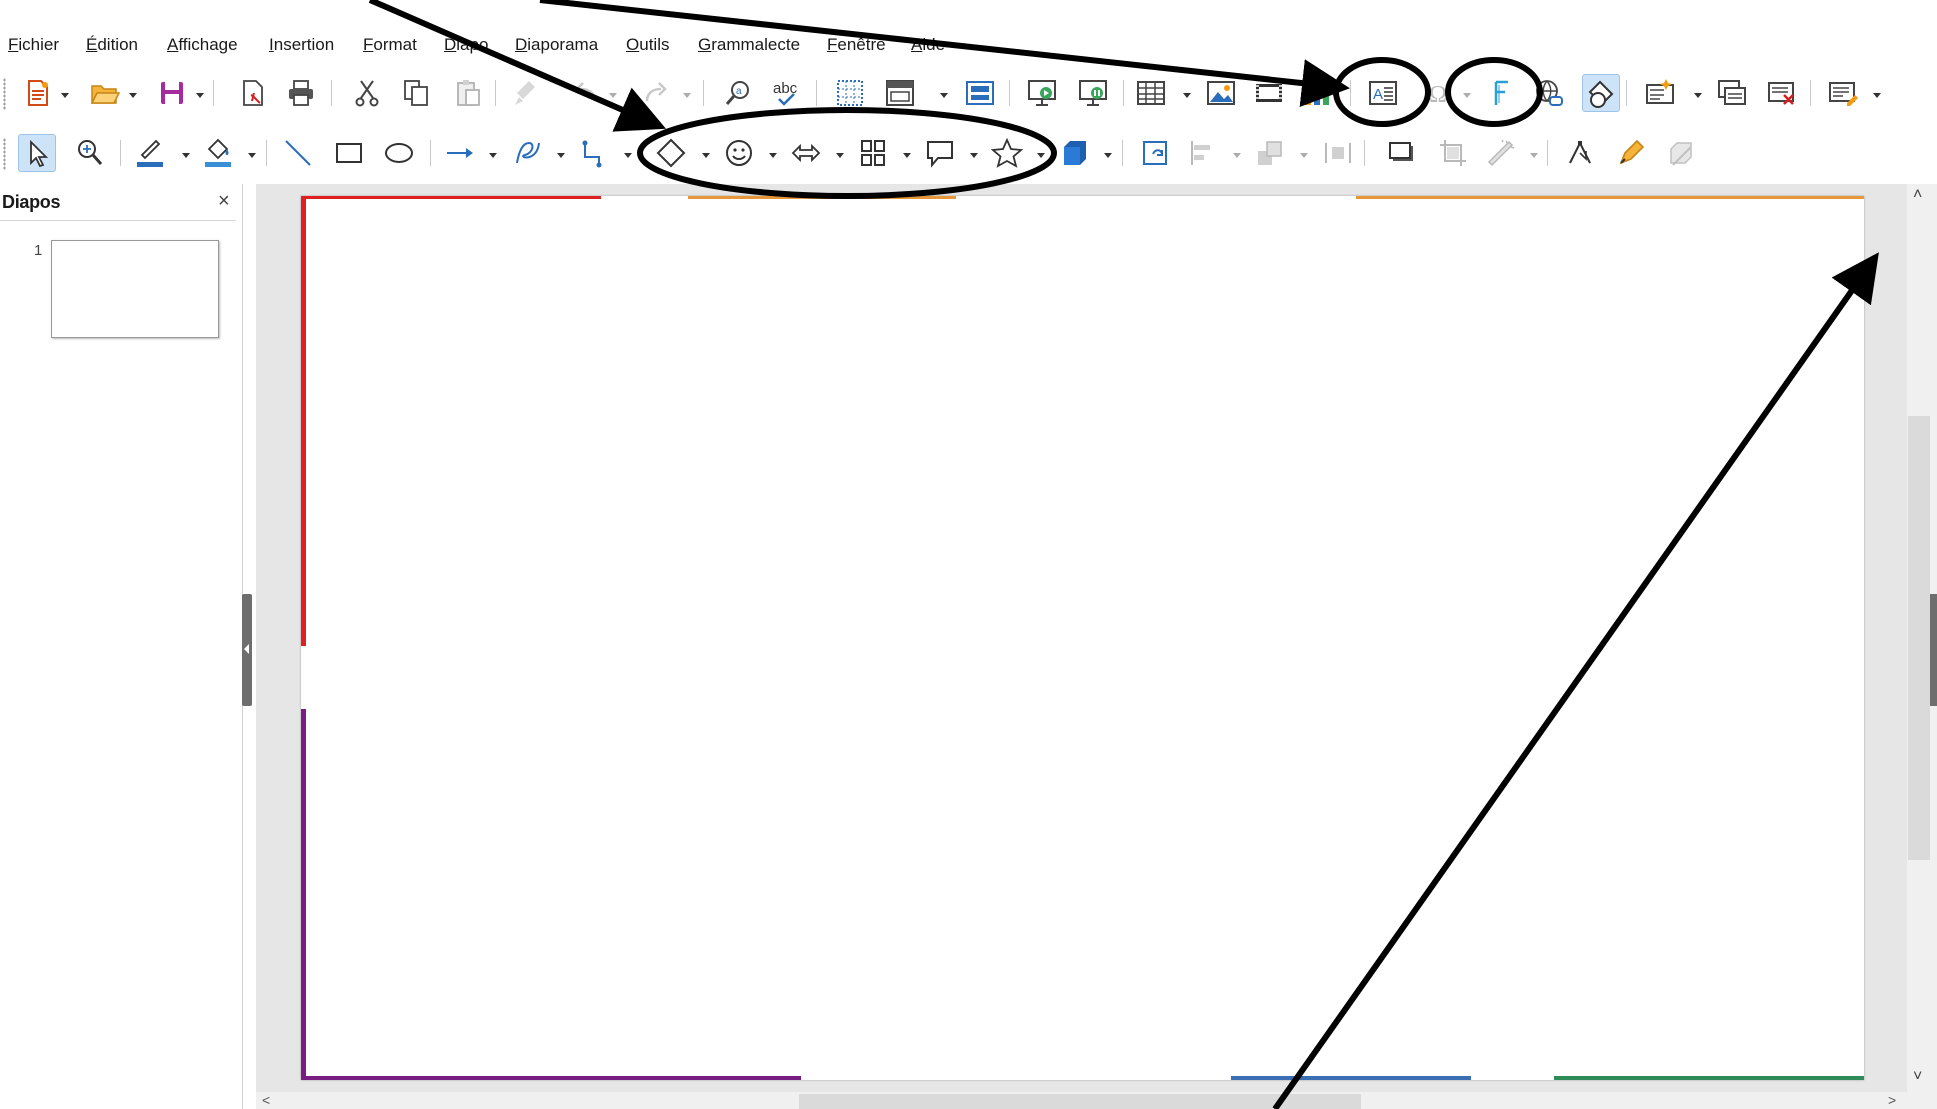 The height and width of the screenshot is (1109, 1937). Describe the element at coordinates (1631, 153) in the screenshot. I see `glue-points-icon` at that location.